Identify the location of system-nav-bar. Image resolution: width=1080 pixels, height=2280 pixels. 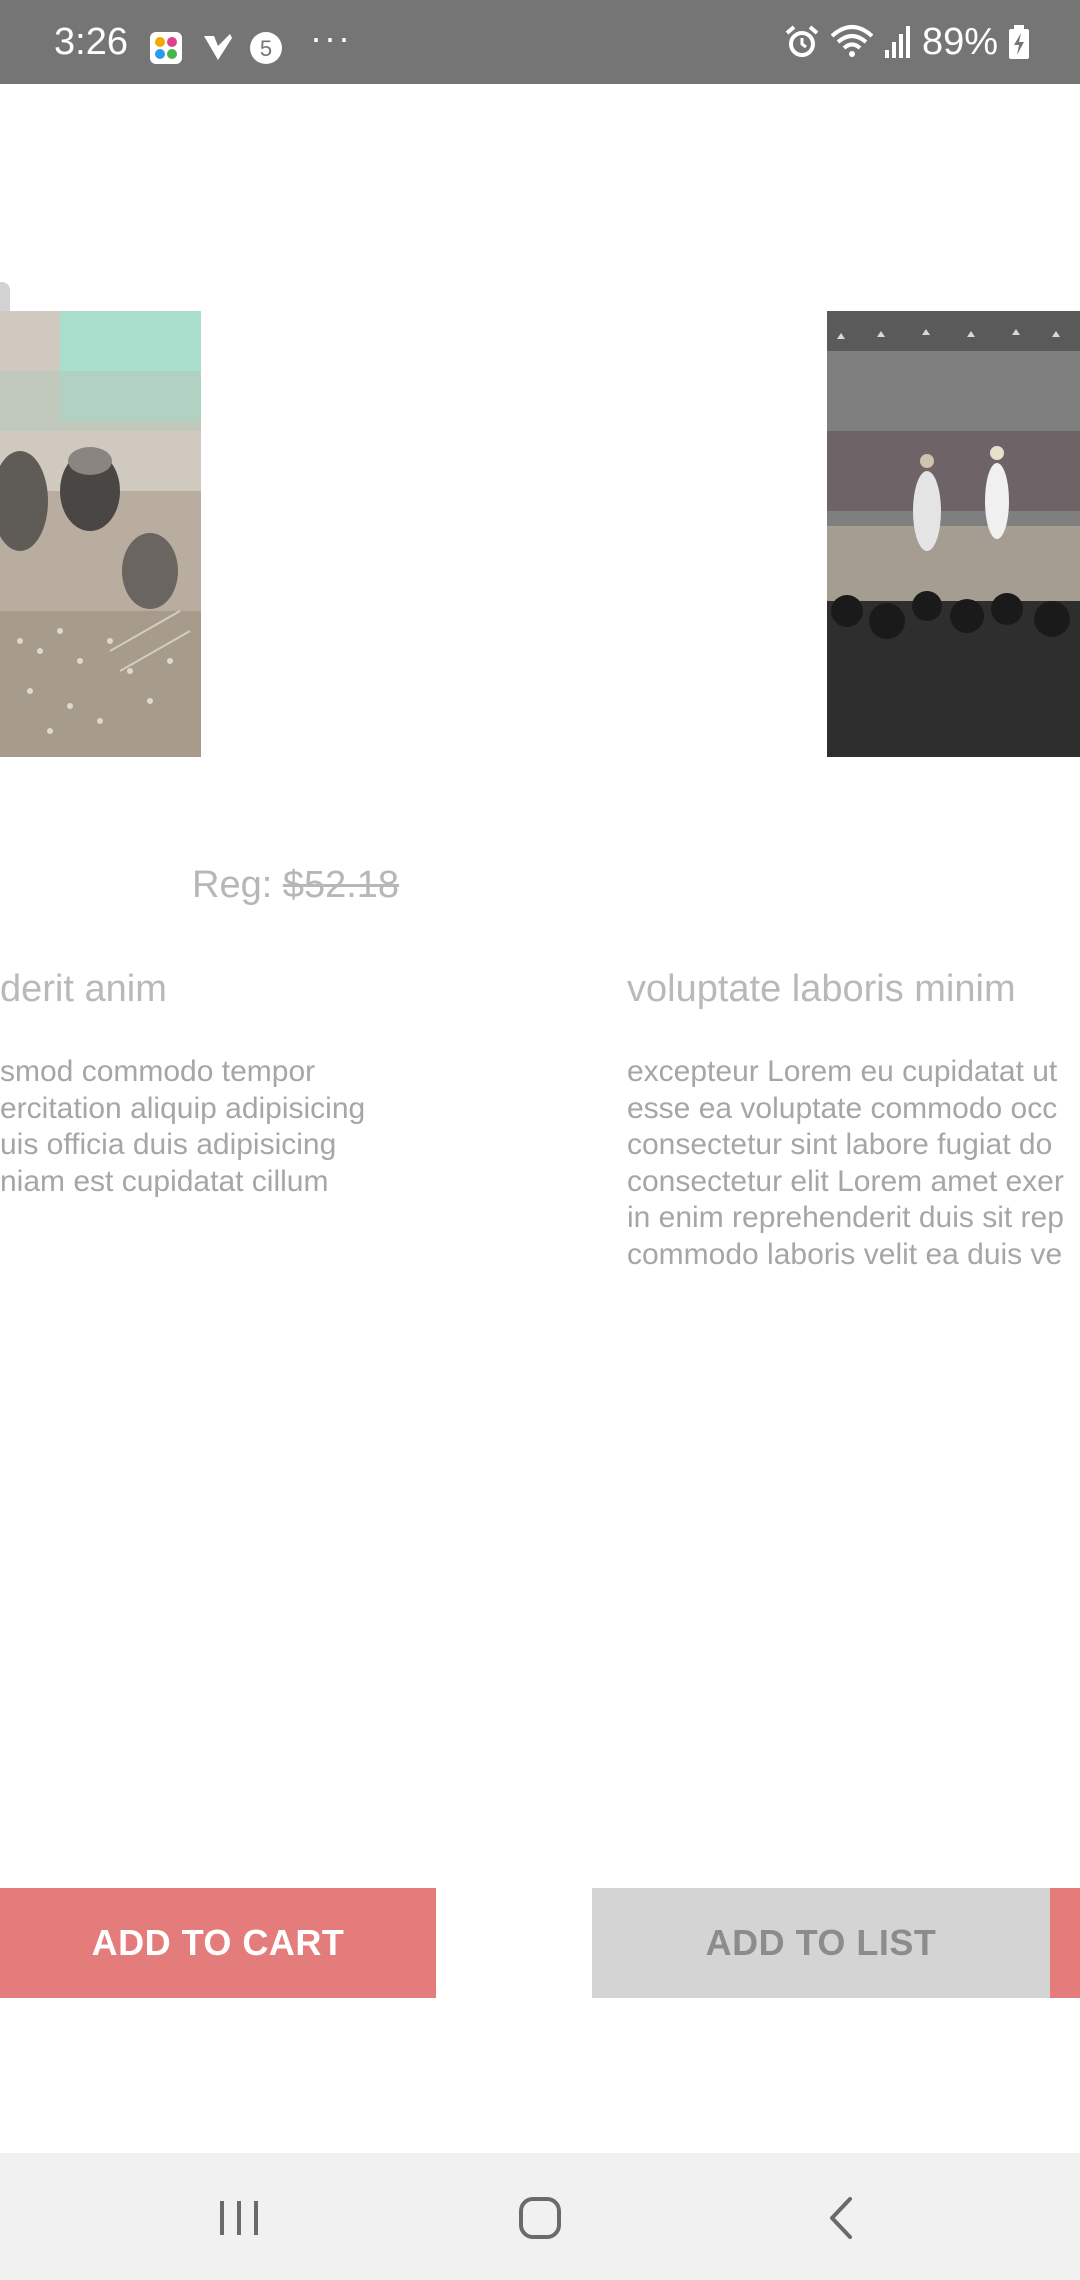
(540, 2216).